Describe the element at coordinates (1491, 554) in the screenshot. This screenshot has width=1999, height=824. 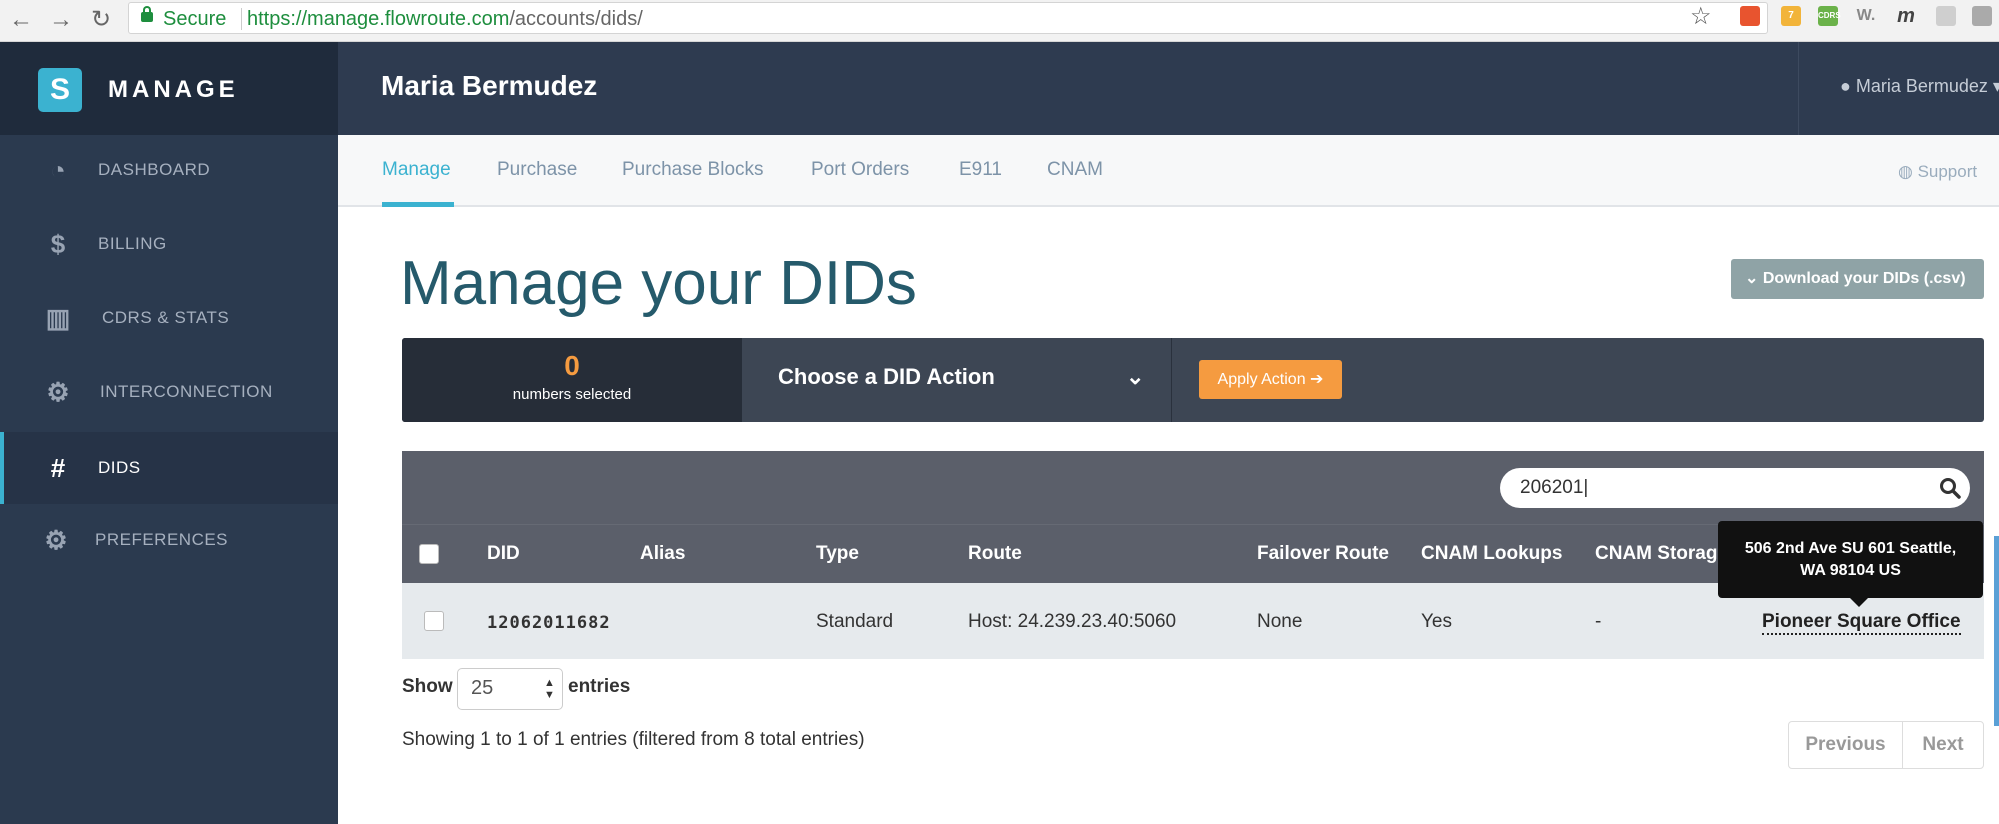
I see `column-header-cnam-lookups: CNAM Lookups` at that location.